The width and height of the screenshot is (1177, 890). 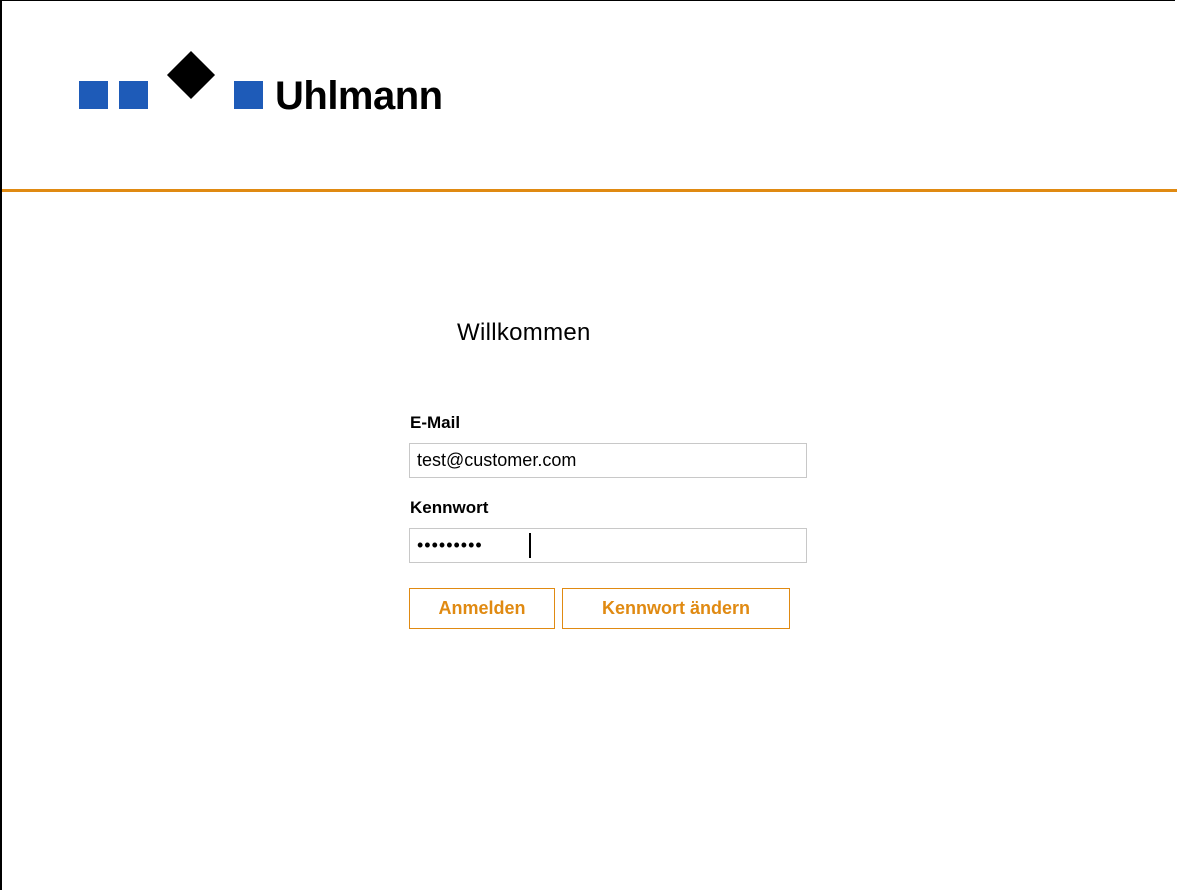 I want to click on email-label: E-Mail, so click(x=435, y=422).